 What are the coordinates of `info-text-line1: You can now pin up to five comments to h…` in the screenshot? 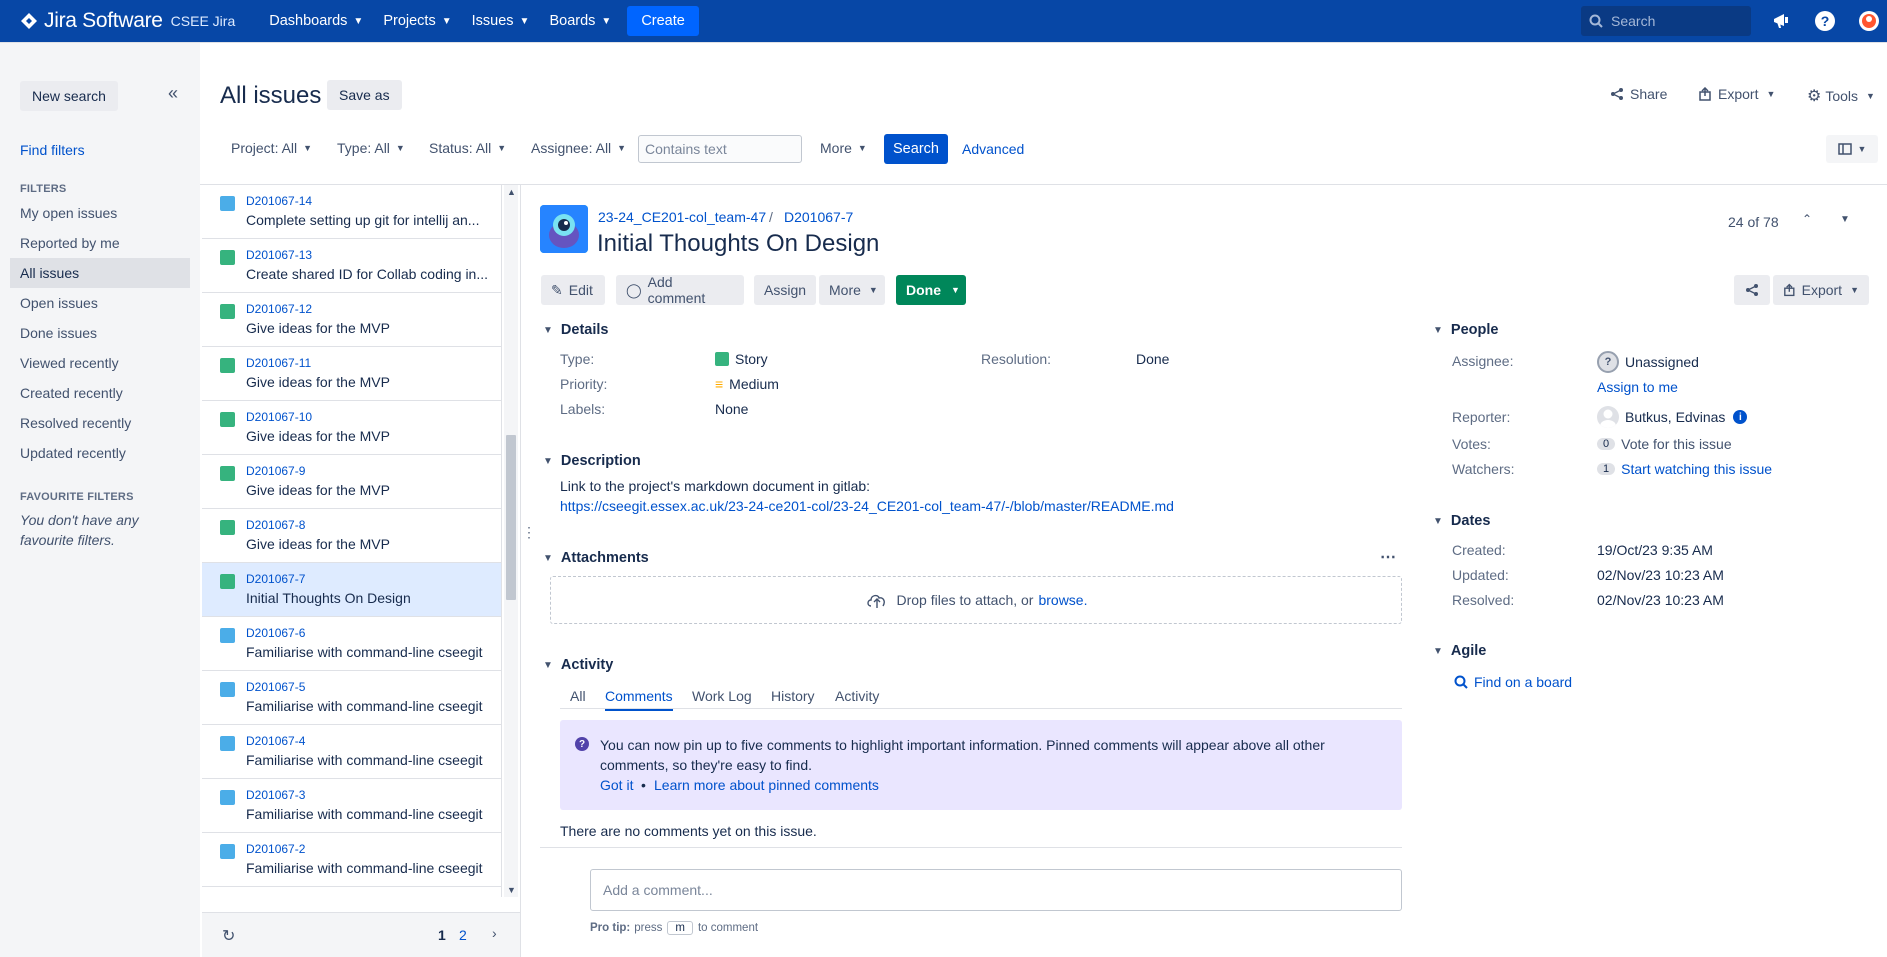 It's located at (962, 745).